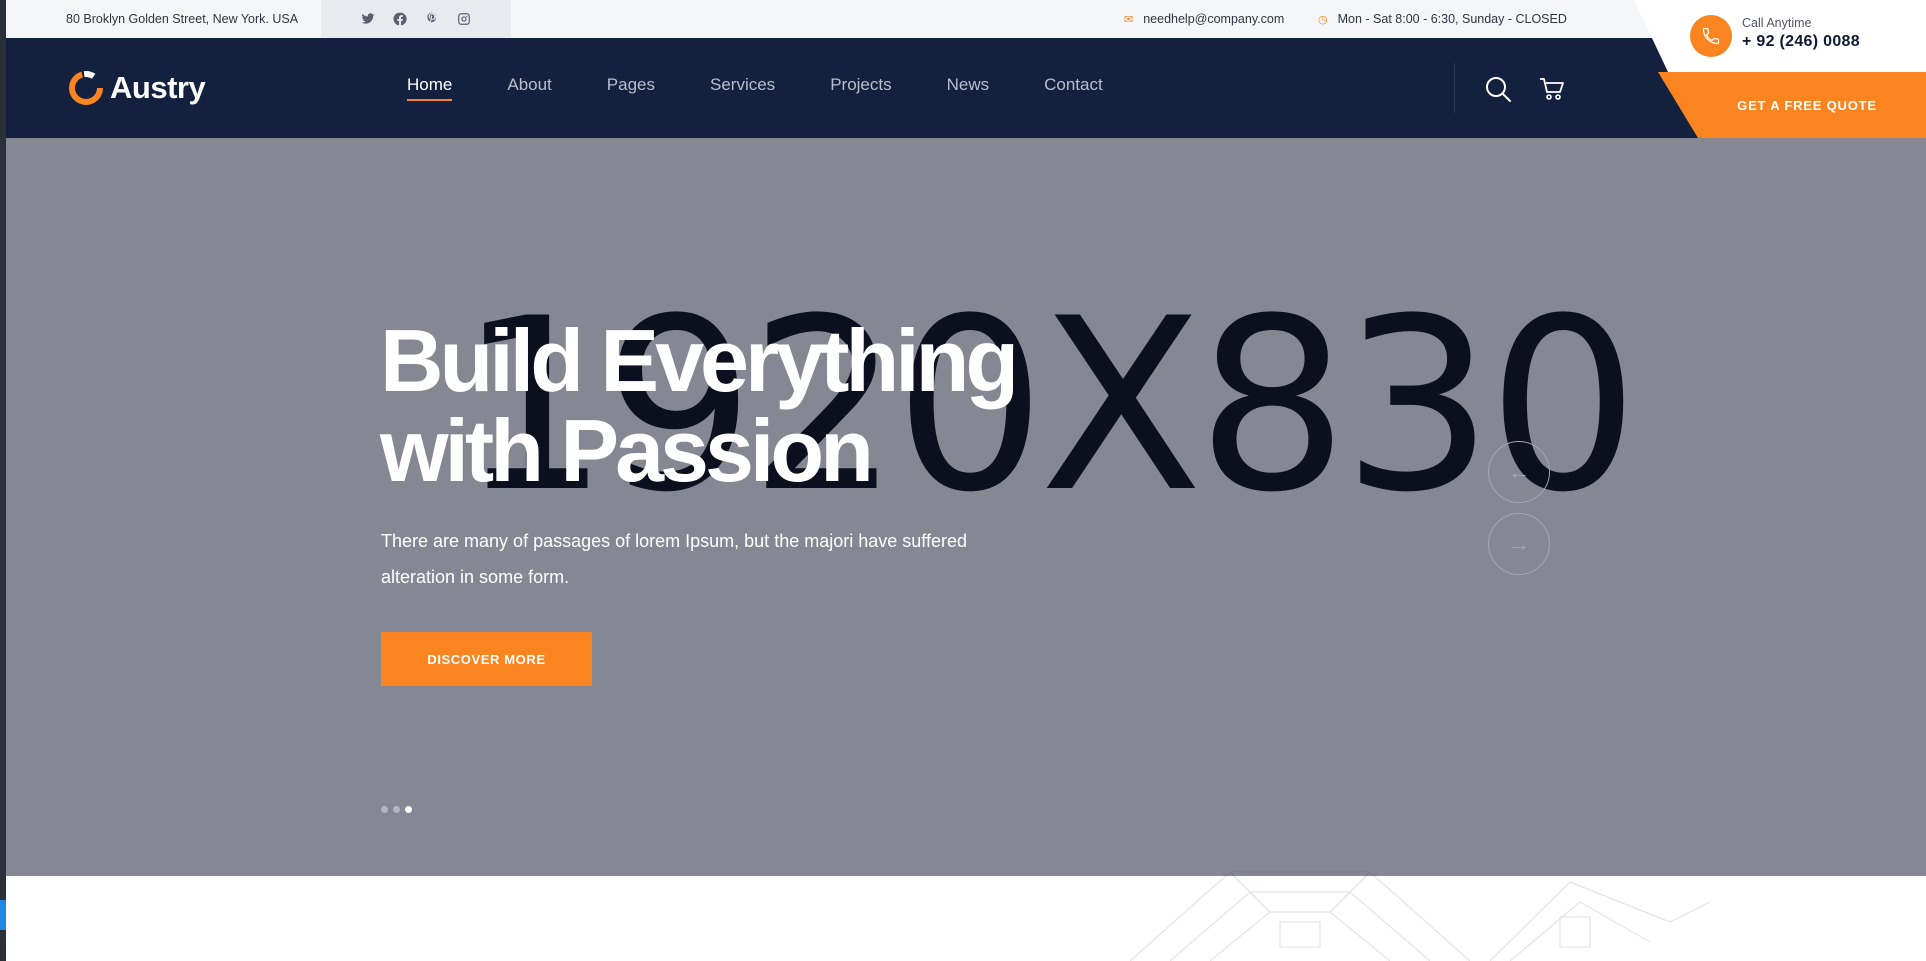 The height and width of the screenshot is (961, 1926). I want to click on gear-logo-icon, so click(86, 88).